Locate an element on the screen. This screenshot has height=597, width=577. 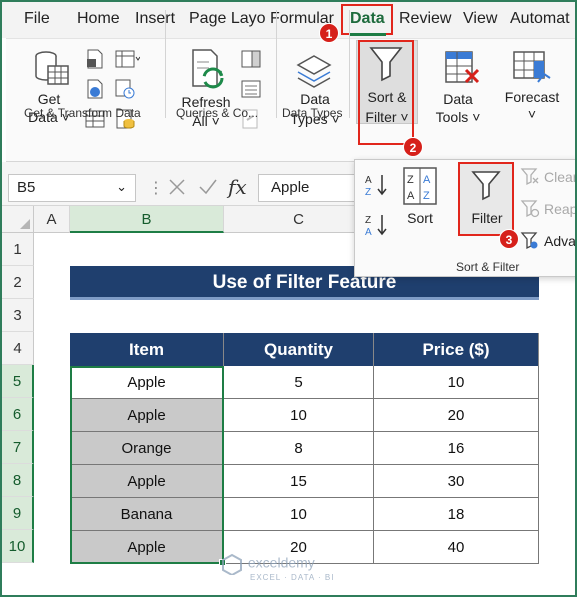
advanced-button: Adva is located at coordinates (559, 241).